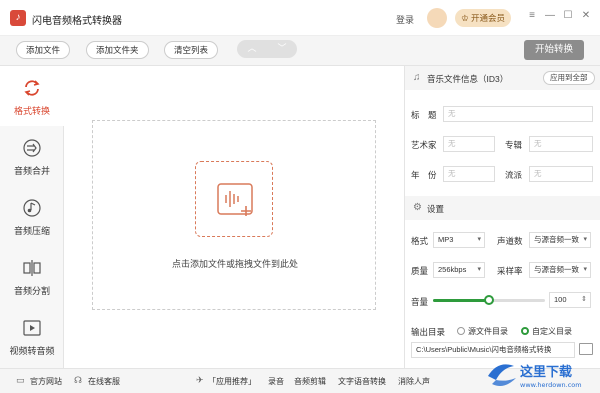 The width and height of the screenshot is (600, 393). I want to click on format-select: MP3 ▾, so click(459, 240).